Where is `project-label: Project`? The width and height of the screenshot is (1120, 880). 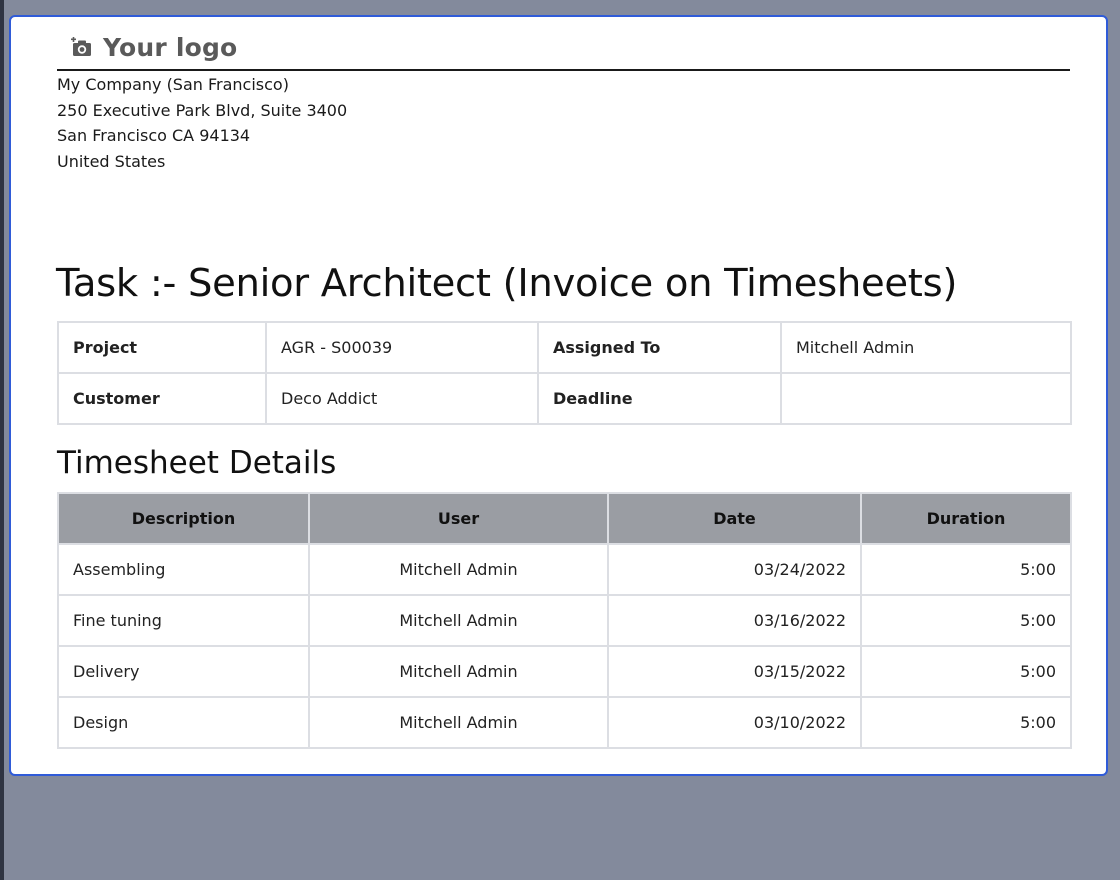
project-label: Project is located at coordinates (162, 347).